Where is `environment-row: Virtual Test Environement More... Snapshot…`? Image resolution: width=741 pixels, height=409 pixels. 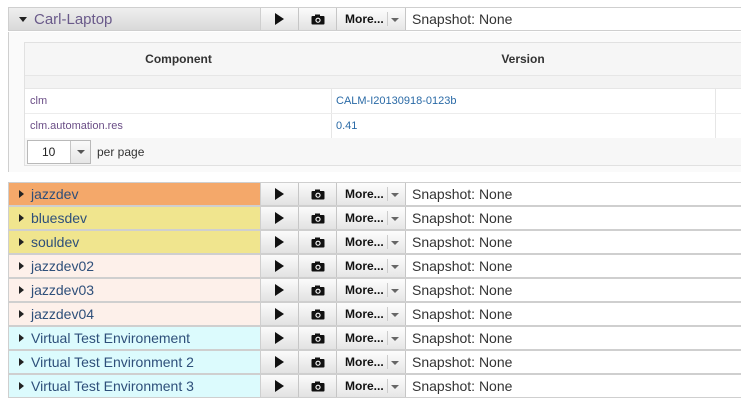 environment-row: Virtual Test Environement More... Snapshot… is located at coordinates (374, 338).